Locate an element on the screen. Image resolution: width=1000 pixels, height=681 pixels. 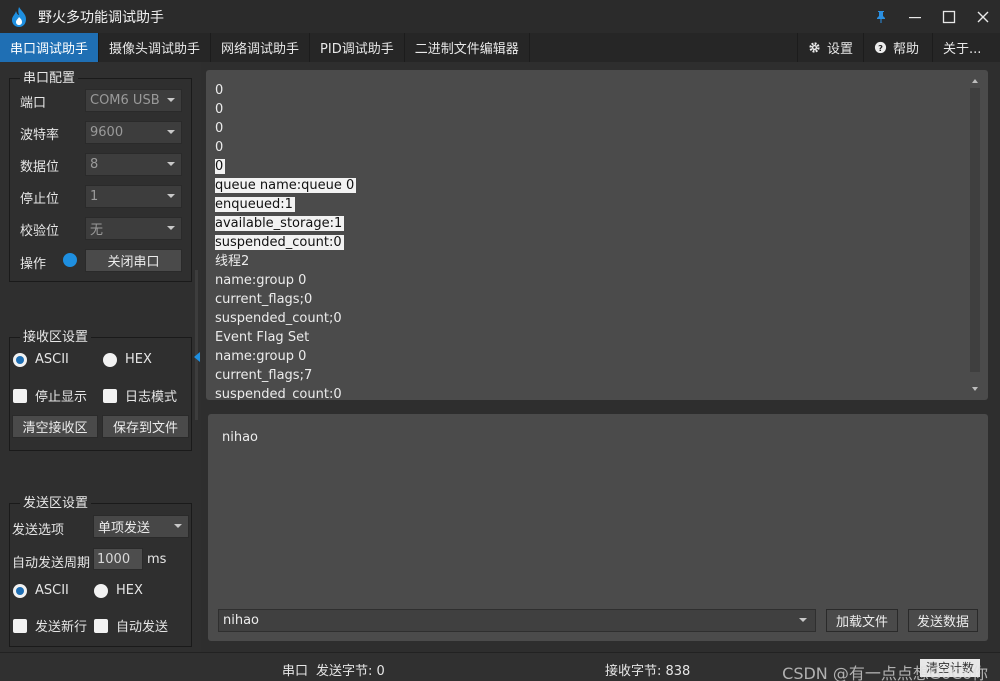
tab-camera: 摄像头调试助手 is located at coordinates (155, 47).